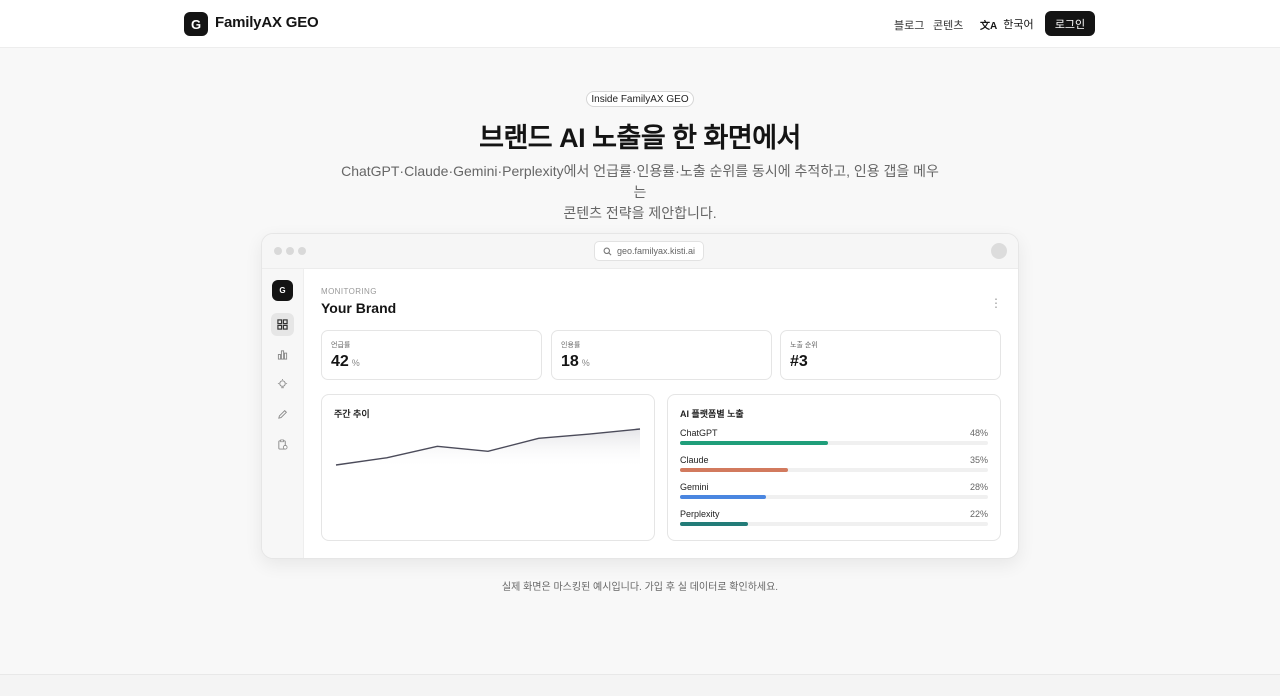  I want to click on more-options-icon: ⋮, so click(996, 303).